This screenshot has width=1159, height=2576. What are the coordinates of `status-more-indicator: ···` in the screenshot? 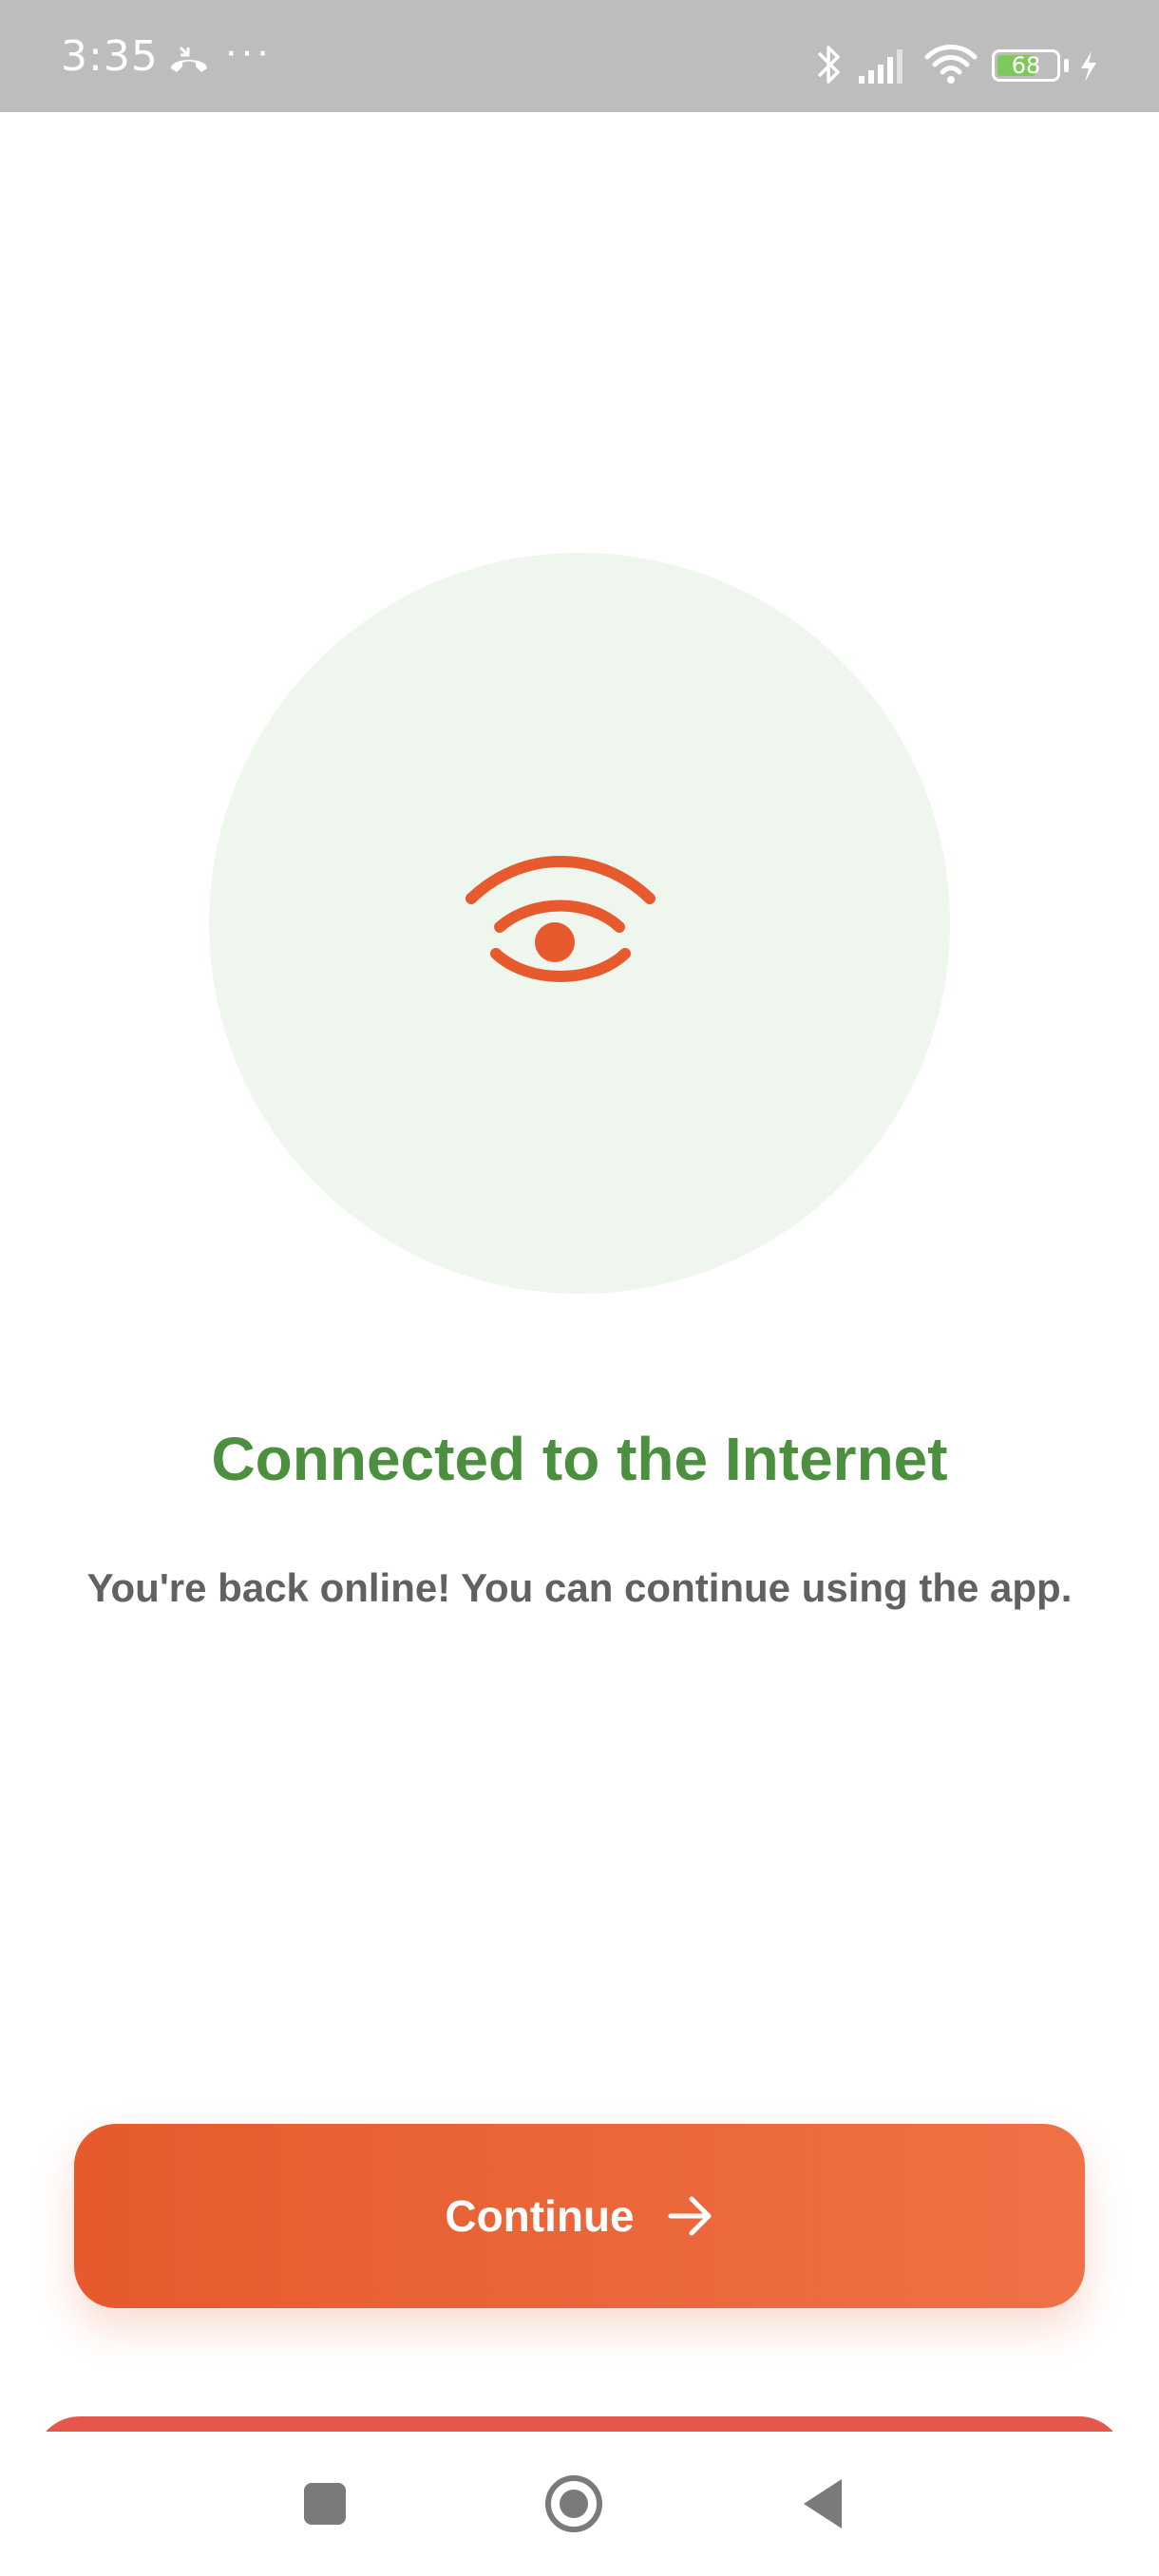 It's located at (248, 51).